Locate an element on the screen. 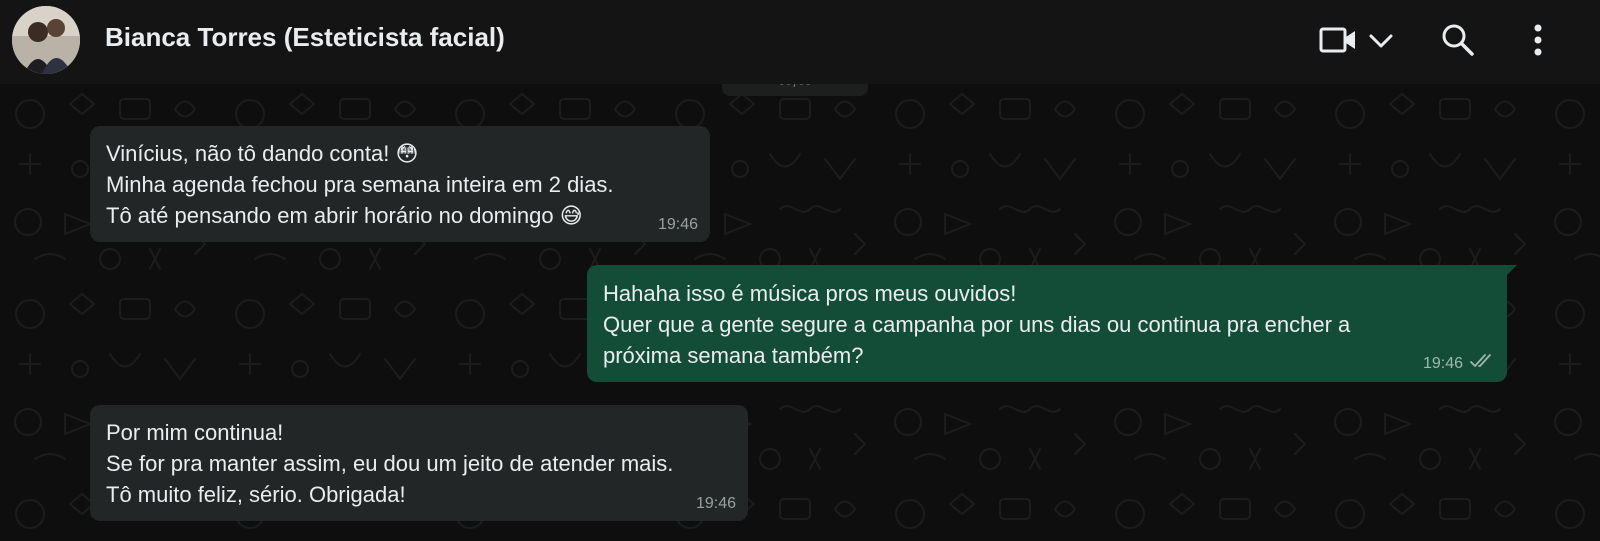  message-line: Hahaha isso é música pros meus ouvidos! is located at coordinates (810, 293).